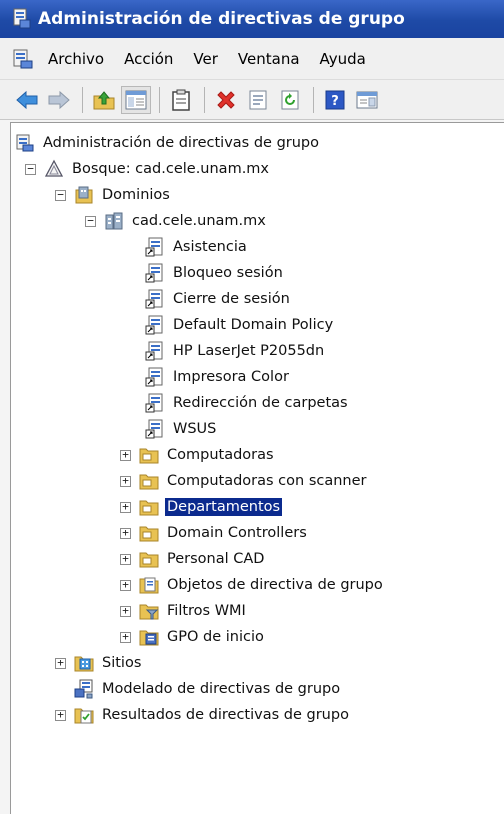 The image size is (504, 814). What do you see at coordinates (206, 611) in the screenshot?
I see `tree-label-container: Filtros WMI` at bounding box center [206, 611].